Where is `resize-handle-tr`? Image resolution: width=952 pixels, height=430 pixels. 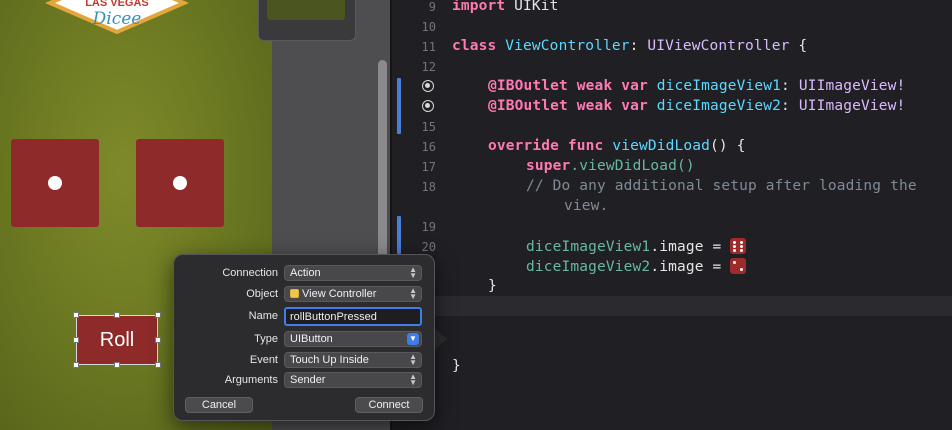
resize-handle-tr is located at coordinates (158, 315).